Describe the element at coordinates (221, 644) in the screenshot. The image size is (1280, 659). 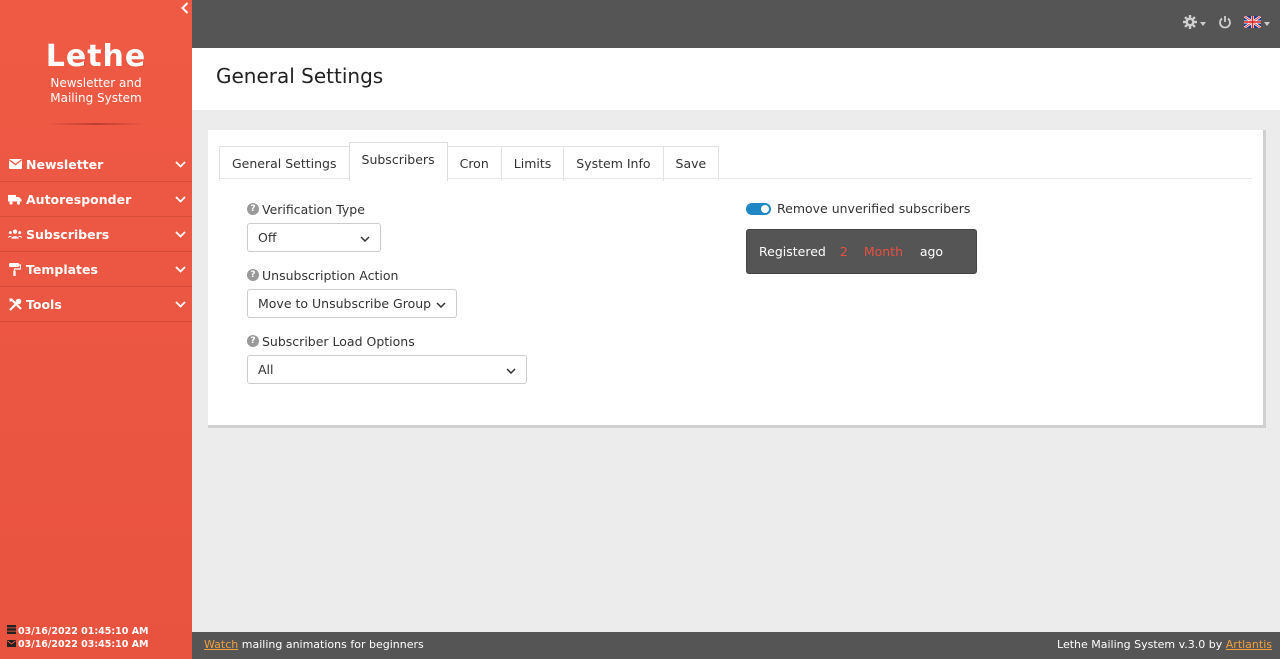
I see `watch-link: Watch` at that location.